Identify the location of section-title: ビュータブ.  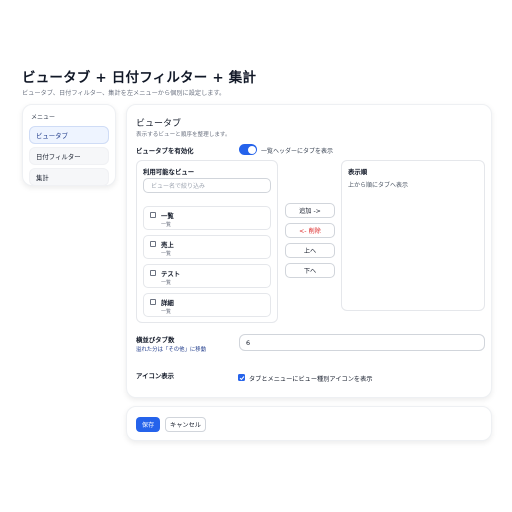
(159, 124).